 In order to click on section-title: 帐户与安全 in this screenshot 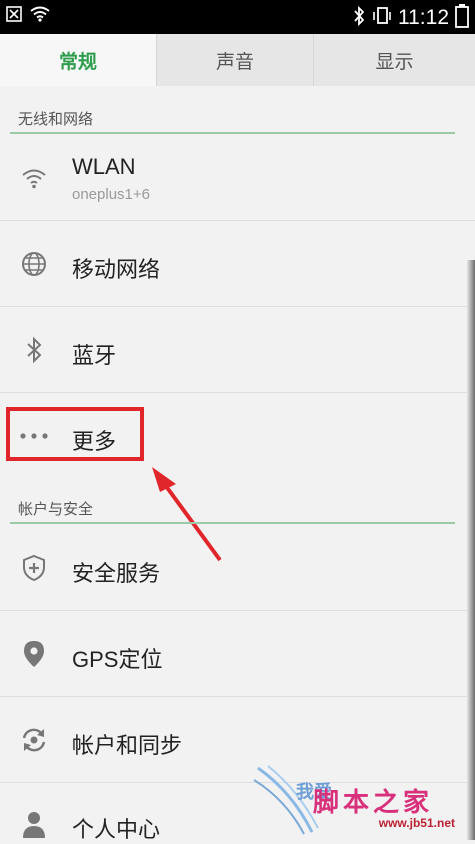, I will do `click(56, 509)`.